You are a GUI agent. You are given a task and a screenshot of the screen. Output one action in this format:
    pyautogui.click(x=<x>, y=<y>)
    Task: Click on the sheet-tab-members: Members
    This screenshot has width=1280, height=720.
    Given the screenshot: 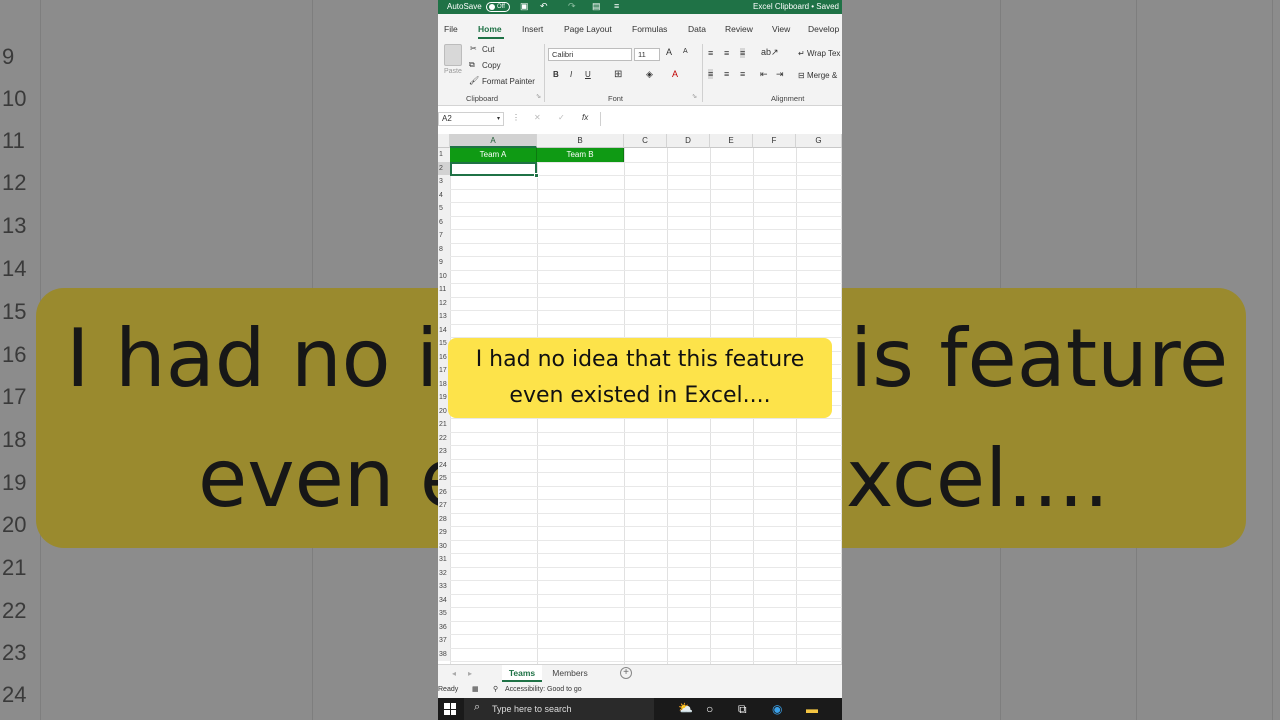 What is the action you would take?
    pyautogui.click(x=570, y=673)
    